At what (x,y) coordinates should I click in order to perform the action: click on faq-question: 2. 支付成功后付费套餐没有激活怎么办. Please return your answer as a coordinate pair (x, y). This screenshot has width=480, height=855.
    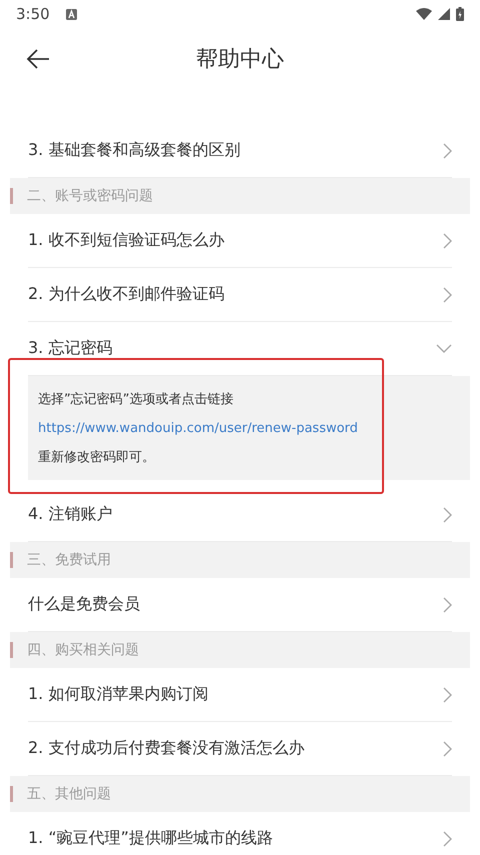
    Looking at the image, I should click on (166, 748).